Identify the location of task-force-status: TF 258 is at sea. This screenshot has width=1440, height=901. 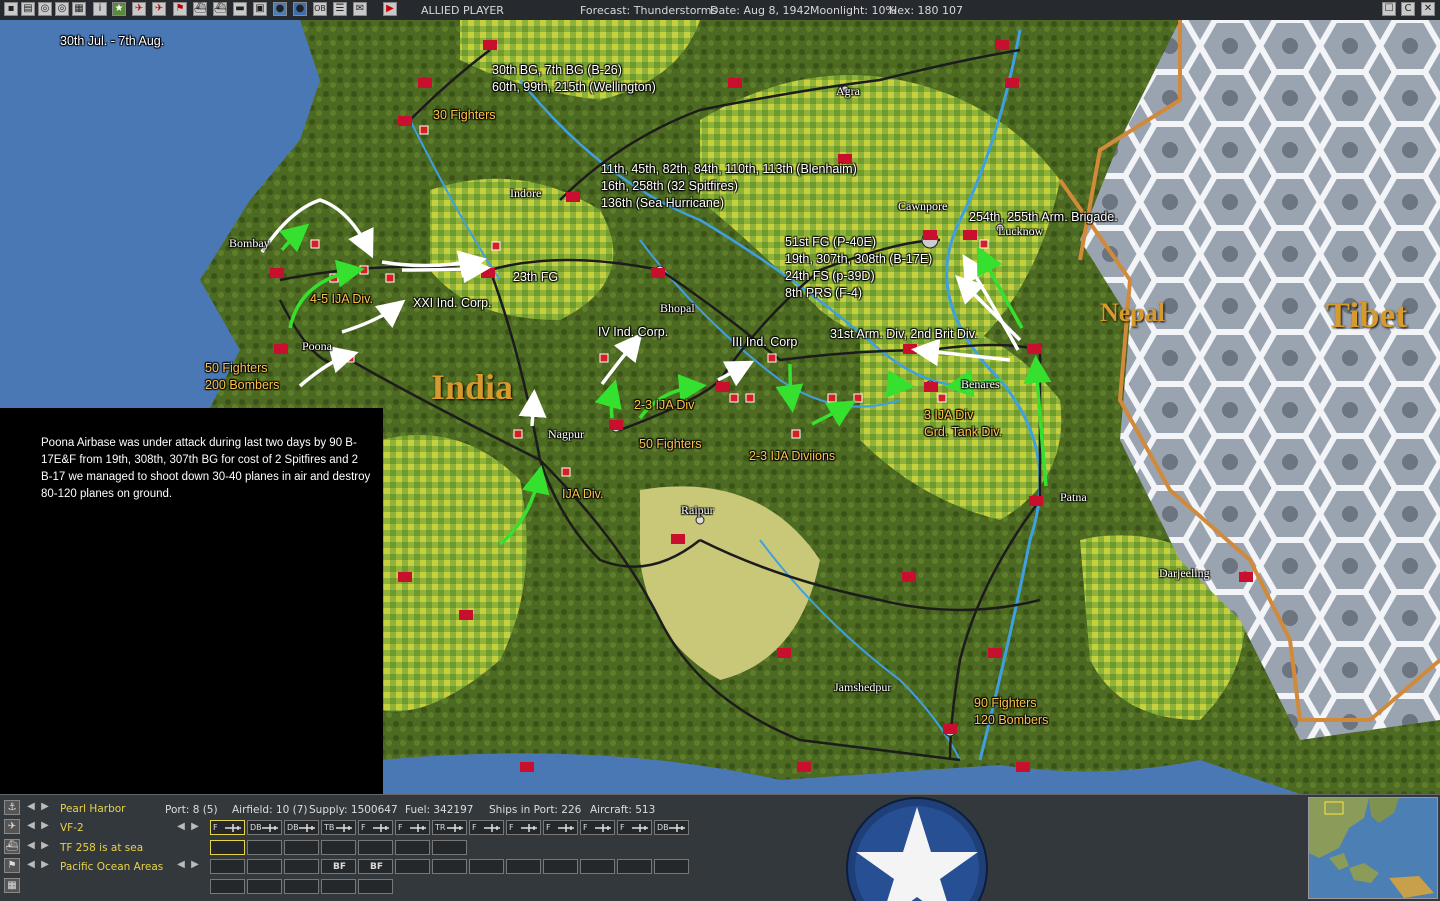
(101, 848).